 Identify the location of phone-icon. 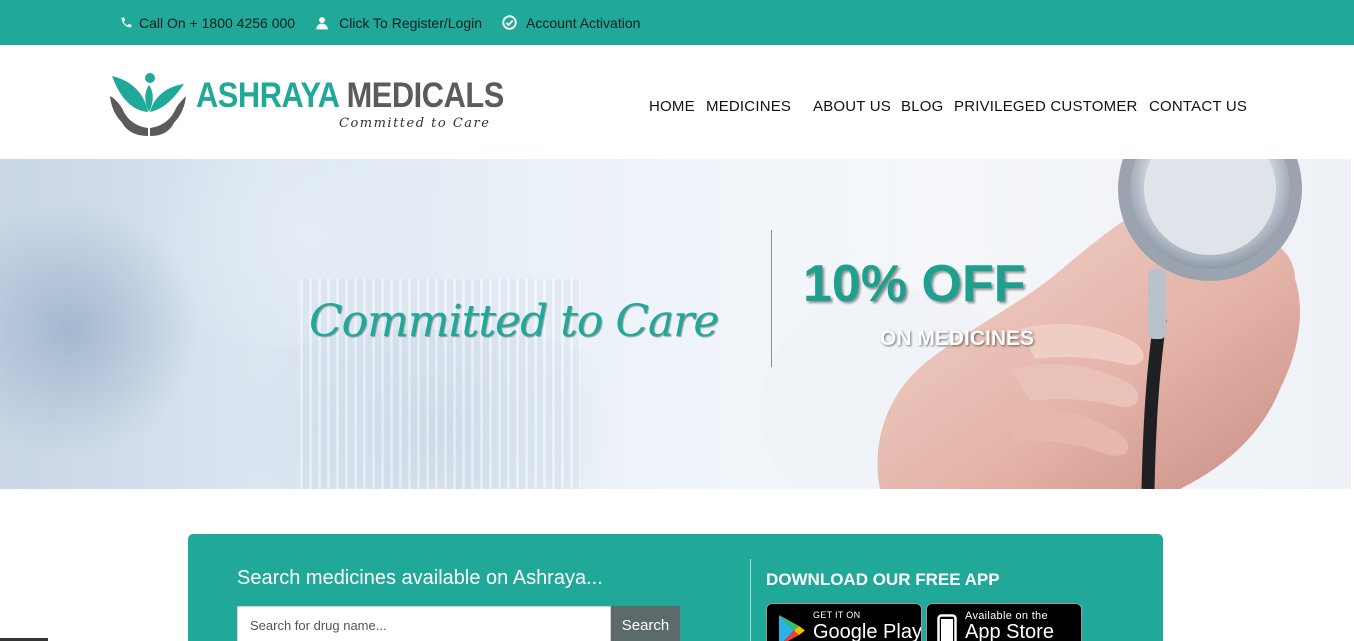
(126, 22).